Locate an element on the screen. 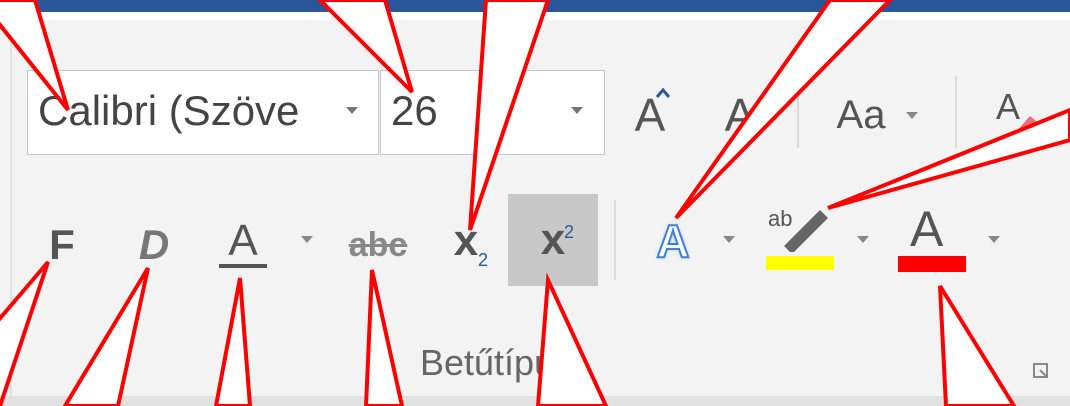 The image size is (1070, 406). callout-highlight is located at coordinates (948, 158).